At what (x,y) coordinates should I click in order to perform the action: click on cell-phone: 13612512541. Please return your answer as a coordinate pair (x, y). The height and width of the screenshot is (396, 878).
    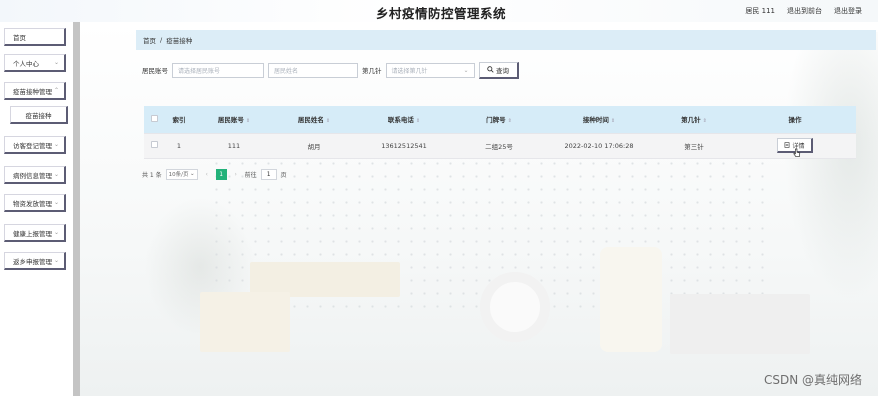
    Looking at the image, I should click on (404, 145).